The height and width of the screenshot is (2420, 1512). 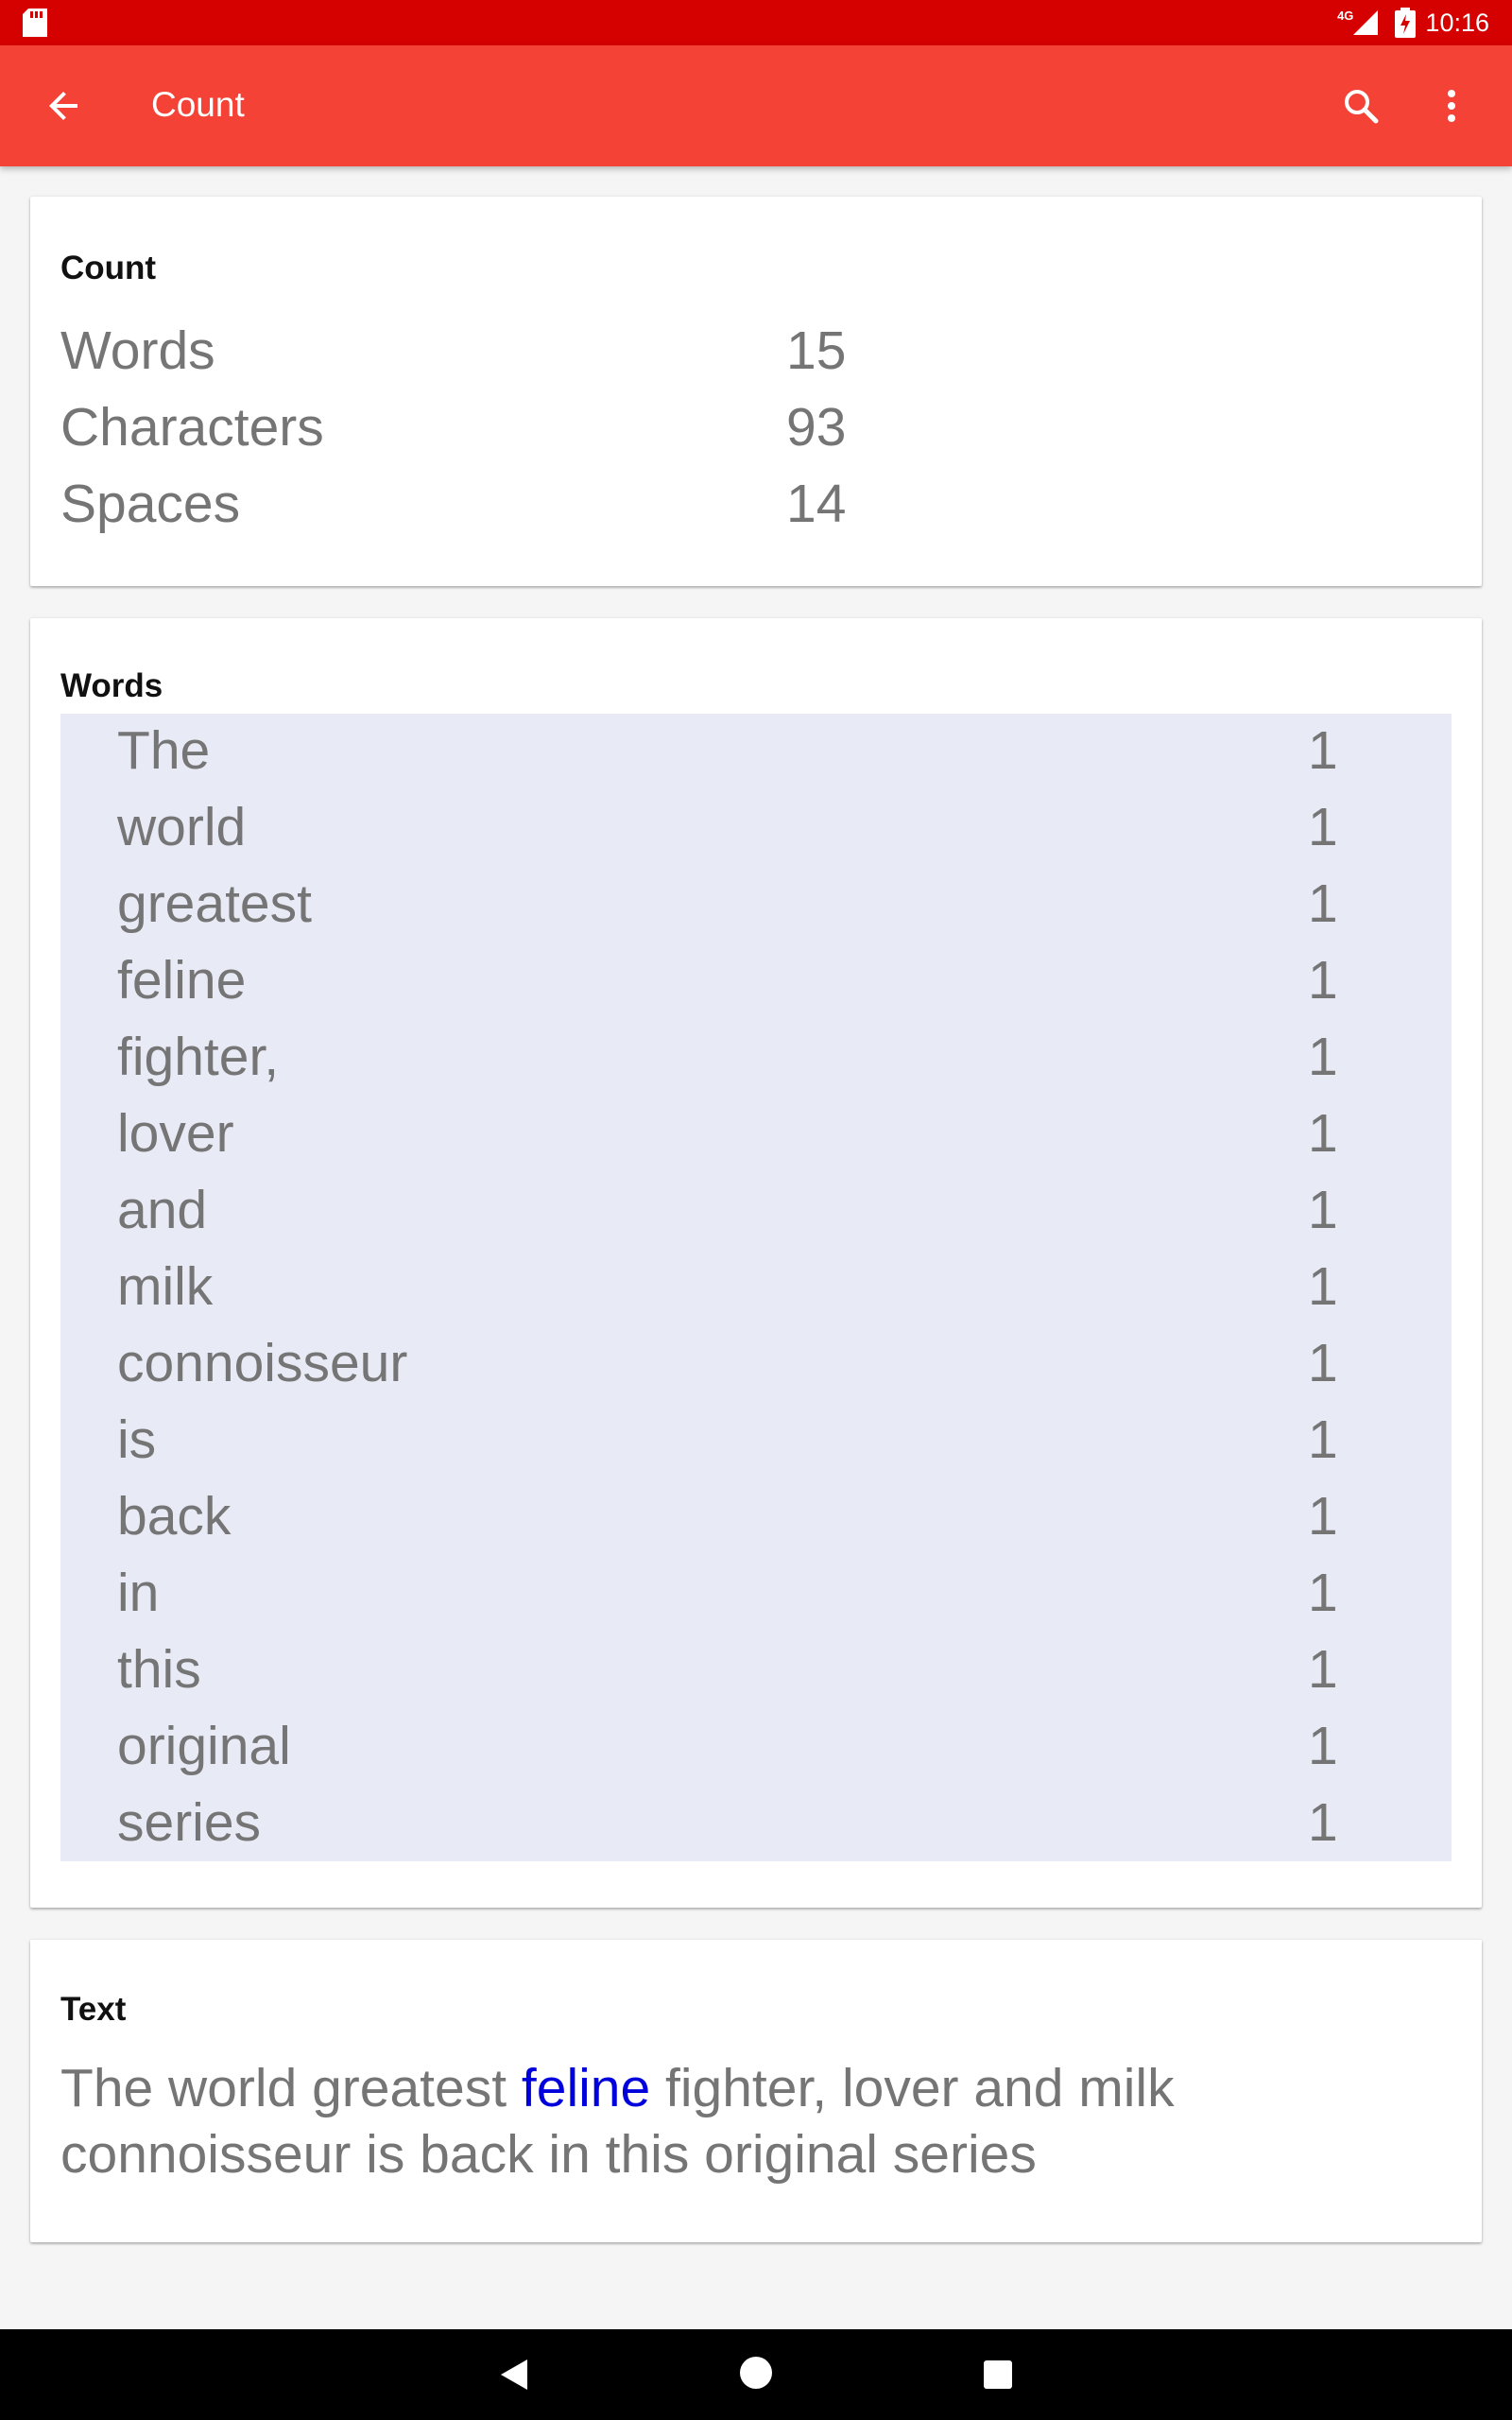 What do you see at coordinates (756, 1824) in the screenshot?
I see `list-item: series 1` at bounding box center [756, 1824].